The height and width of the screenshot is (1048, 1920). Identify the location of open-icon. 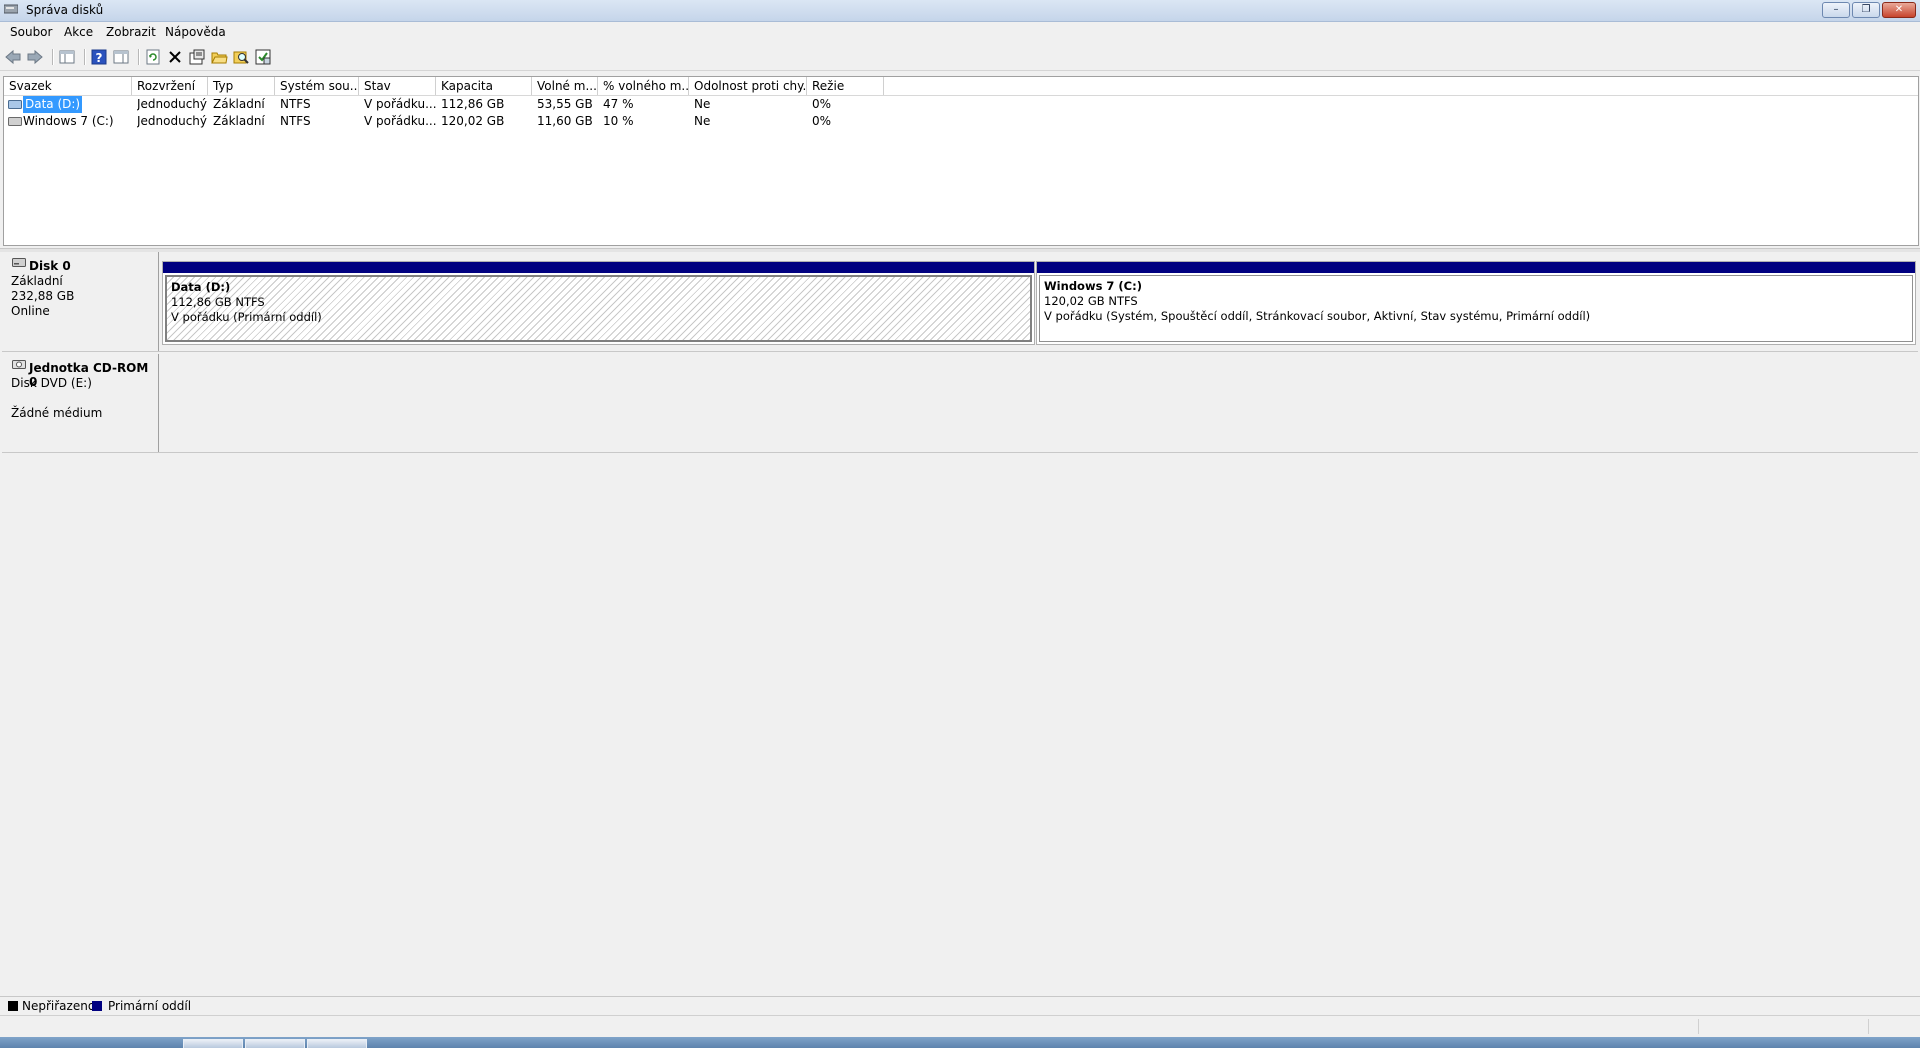
(219, 57).